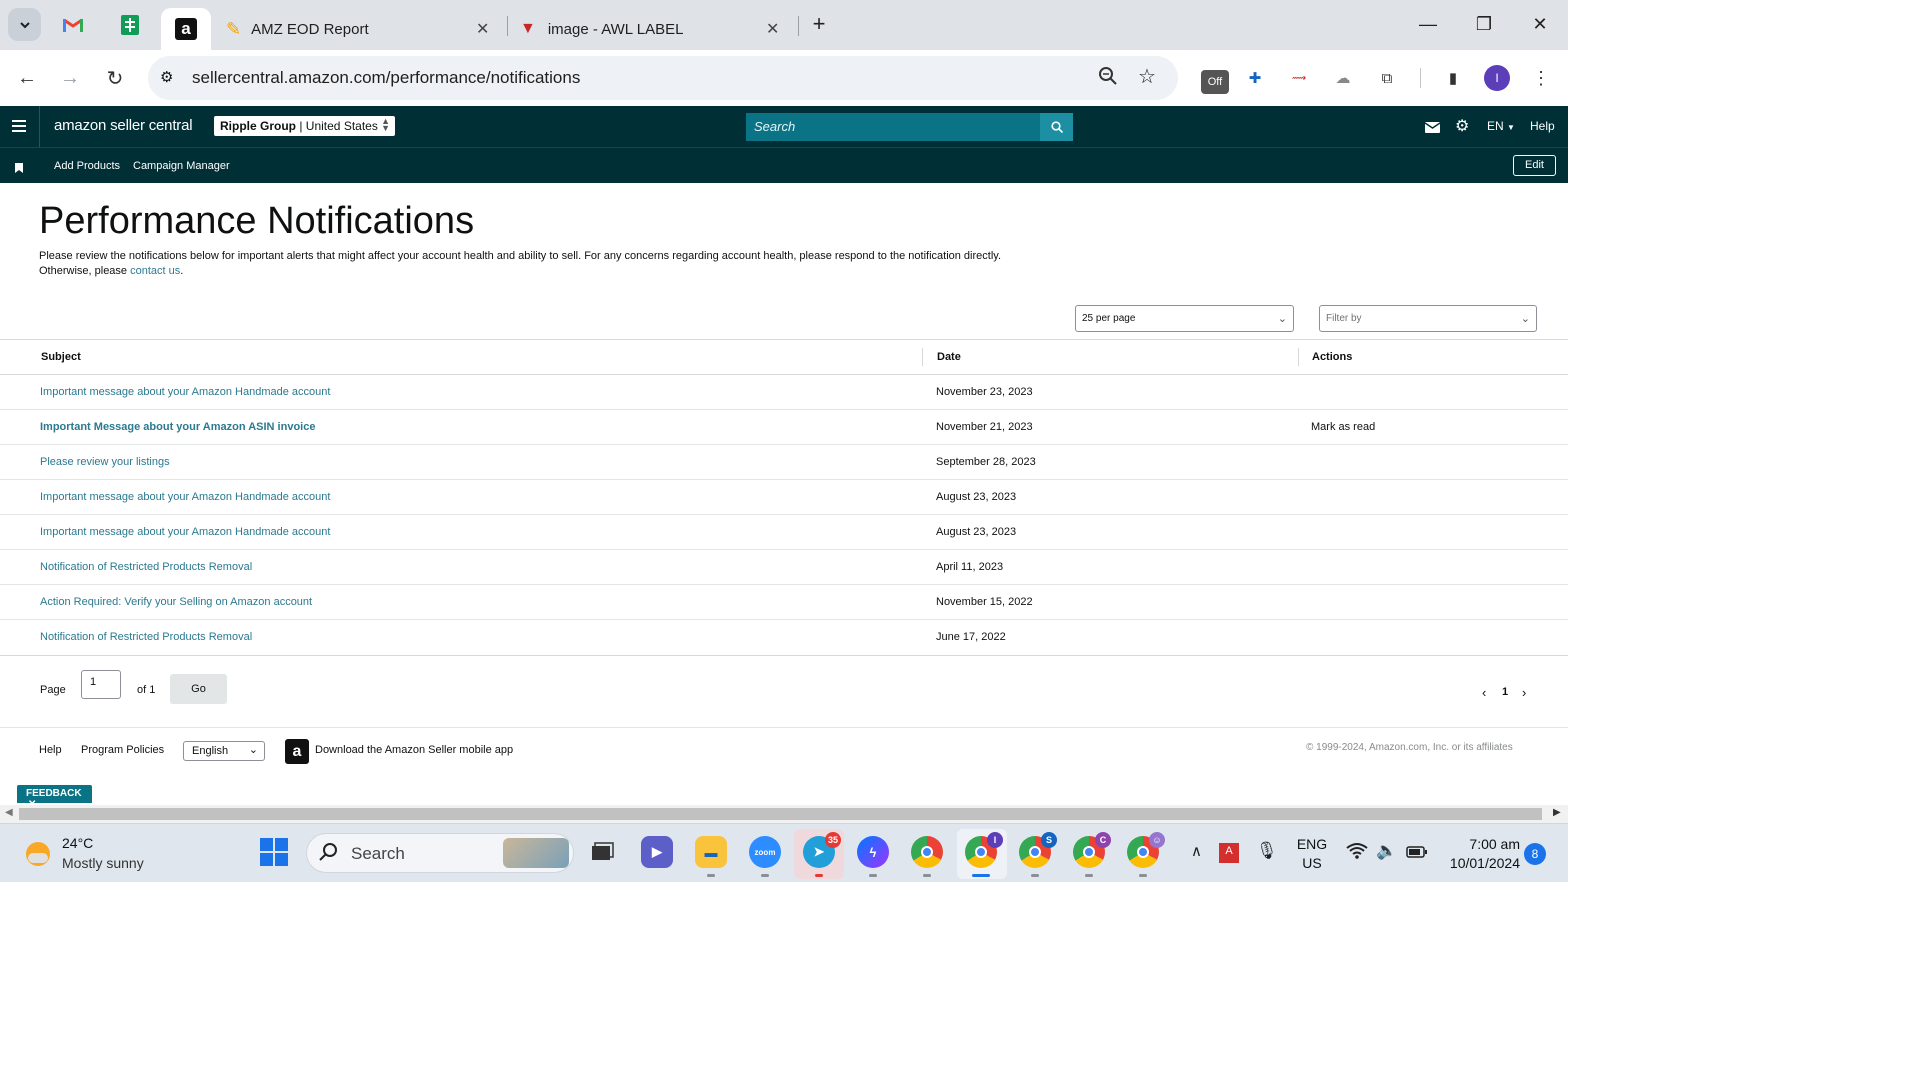  Describe the element at coordinates (1484, 24) in the screenshot. I see `restore-button: ❐` at that location.